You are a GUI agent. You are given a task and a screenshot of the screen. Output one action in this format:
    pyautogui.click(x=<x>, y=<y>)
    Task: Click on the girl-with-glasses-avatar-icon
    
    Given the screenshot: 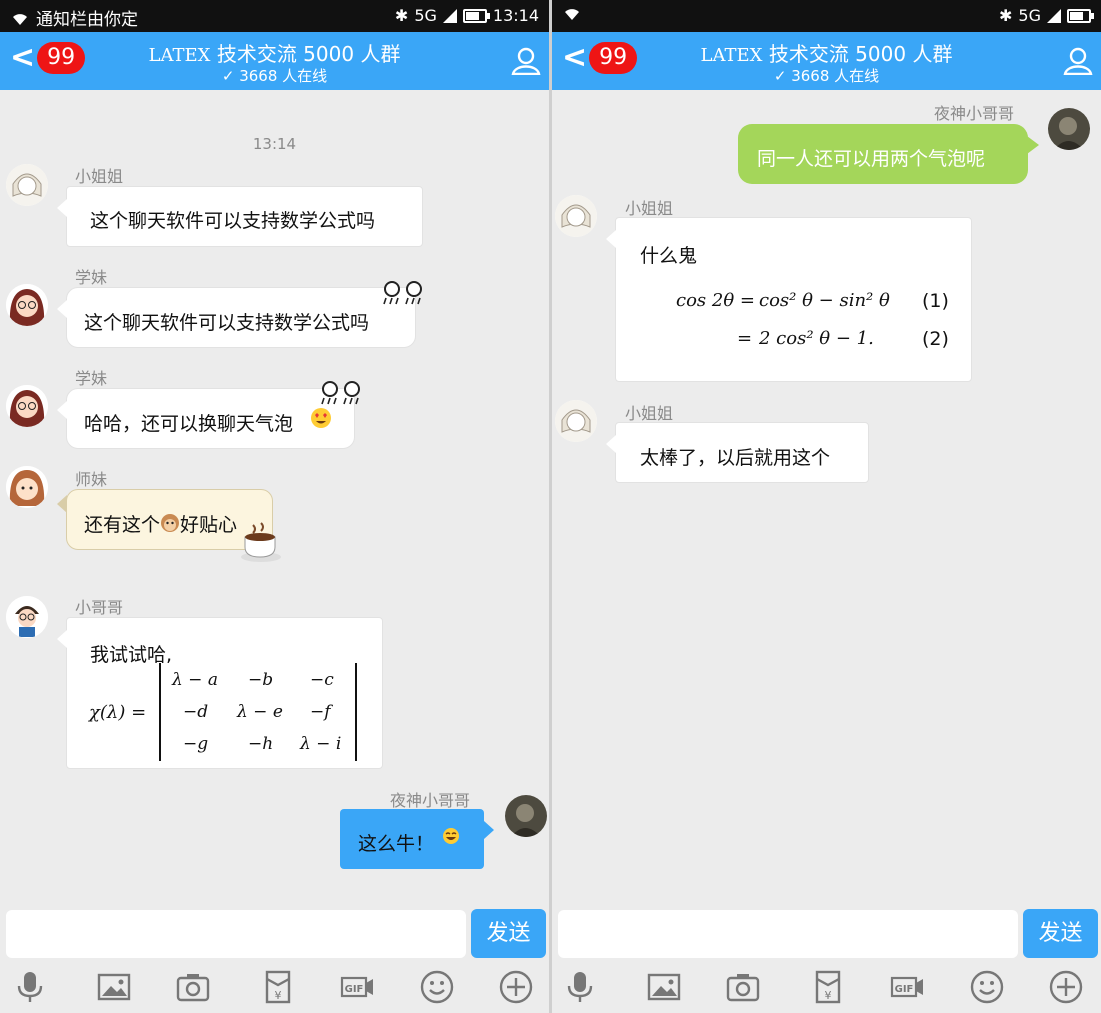 What is the action you would take?
    pyautogui.click(x=27, y=305)
    